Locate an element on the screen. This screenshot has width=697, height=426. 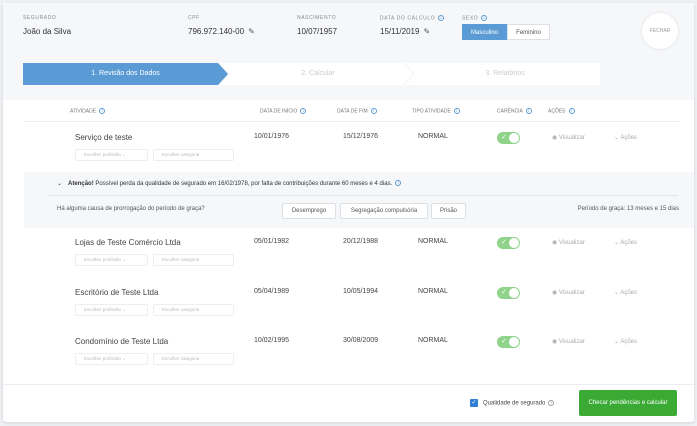
data-calculo-label-text: DATA DO CÁLCULO is located at coordinates (408, 18).